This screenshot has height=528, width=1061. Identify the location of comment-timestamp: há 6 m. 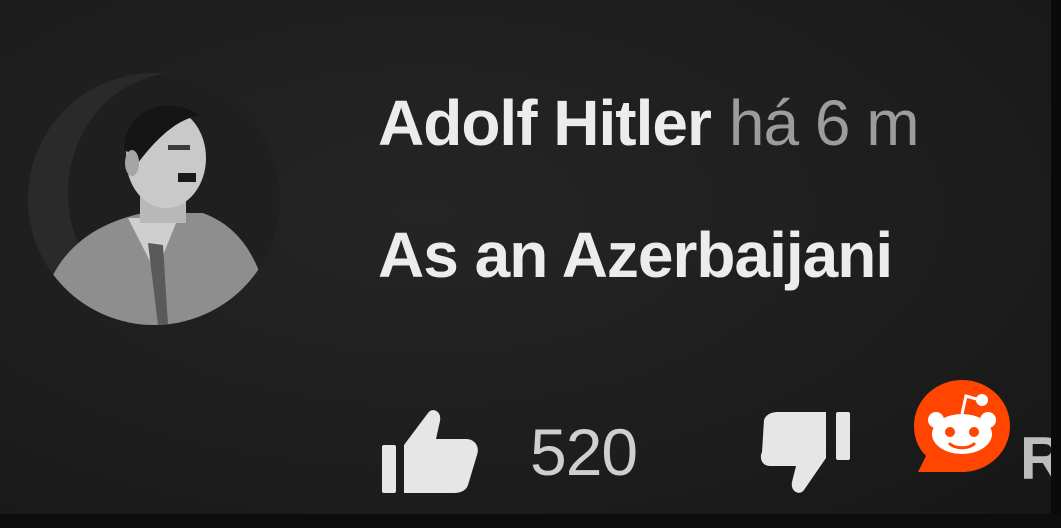
(824, 123).